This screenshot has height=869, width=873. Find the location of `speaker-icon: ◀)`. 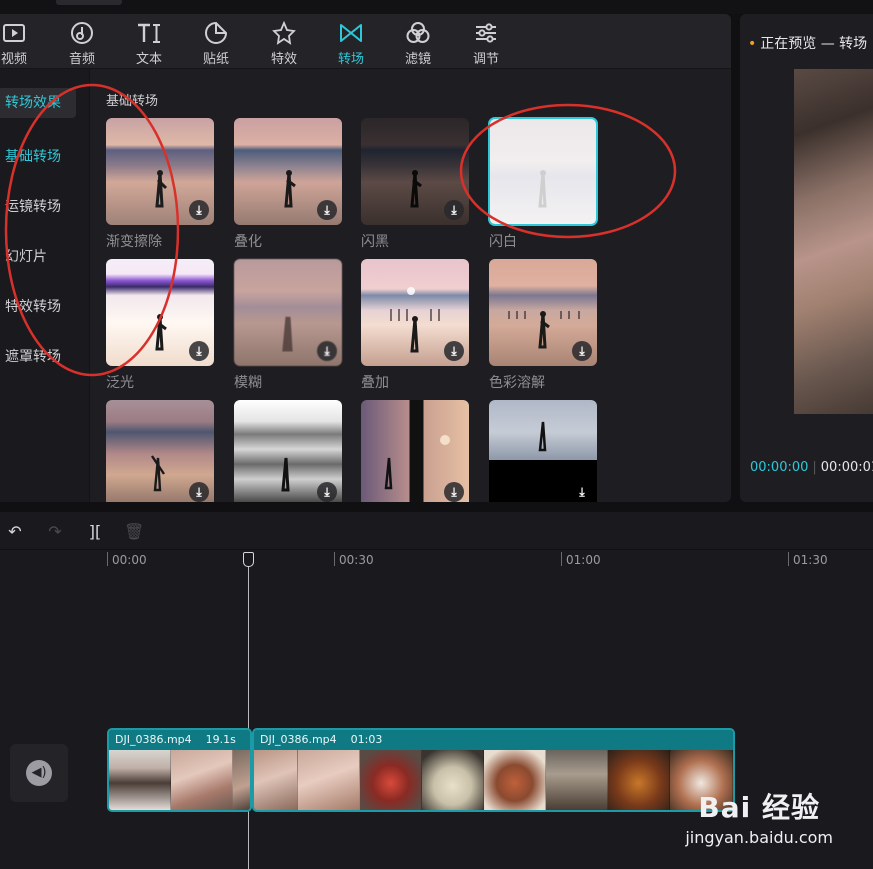

speaker-icon: ◀) is located at coordinates (39, 773).